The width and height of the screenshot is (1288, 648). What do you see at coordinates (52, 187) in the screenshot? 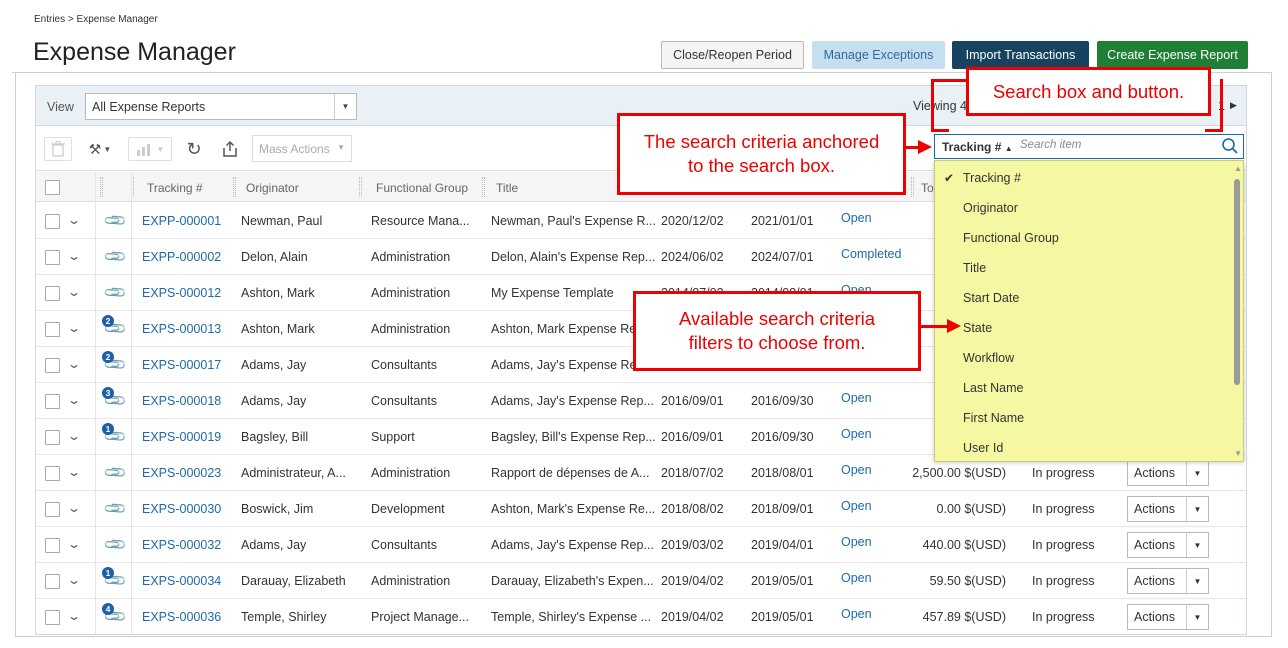
I see `select-all-checkbox` at bounding box center [52, 187].